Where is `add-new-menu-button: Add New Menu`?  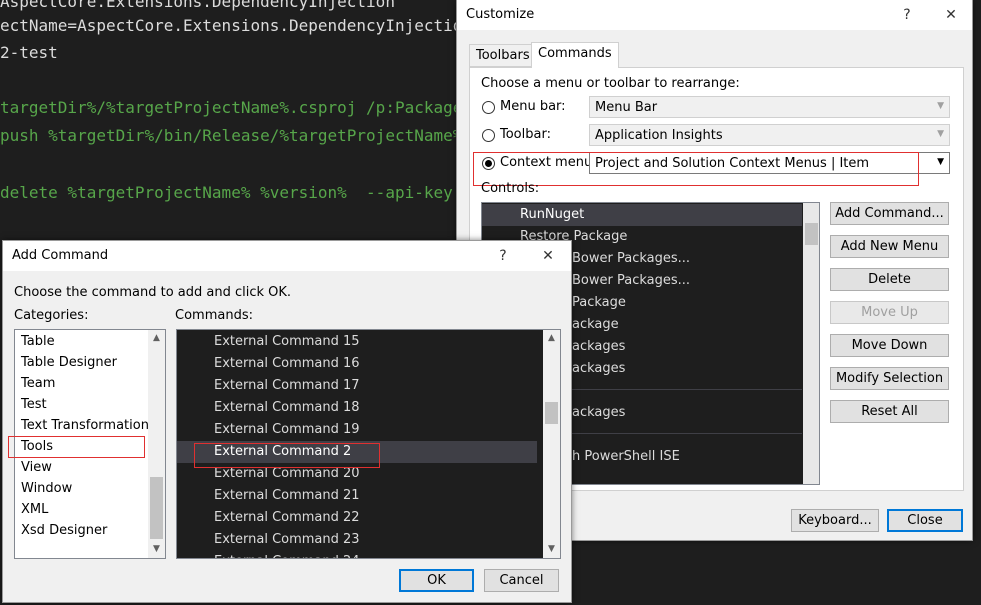
add-new-menu-button: Add New Menu is located at coordinates (889, 246).